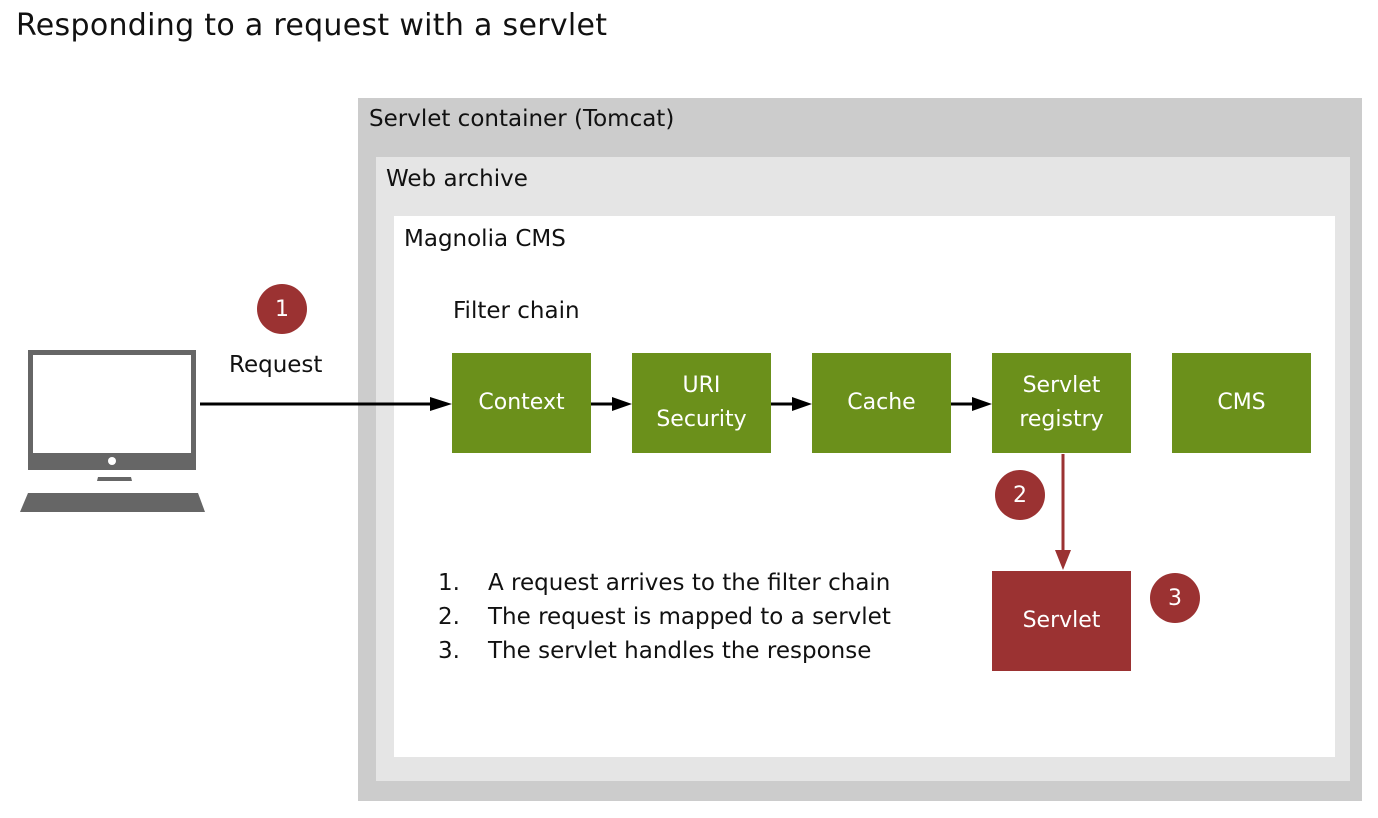 The image size is (1378, 818). Describe the element at coordinates (326, 404) in the screenshot. I see `request-arrow` at that location.